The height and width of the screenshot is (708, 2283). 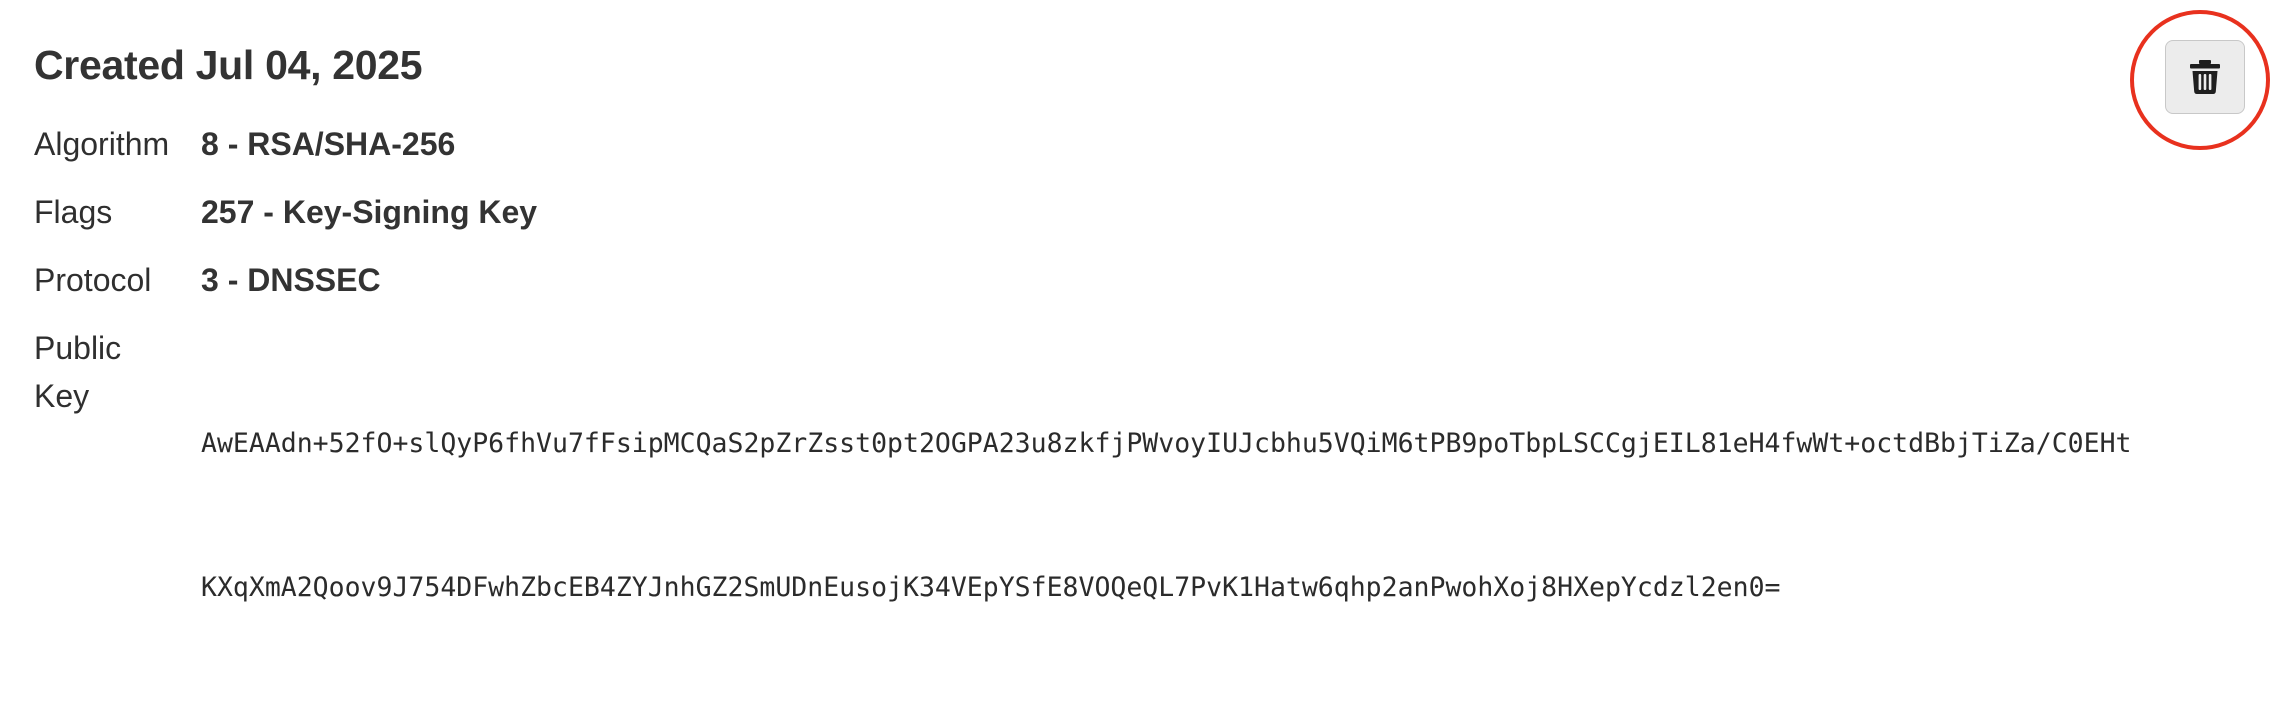 I want to click on trash-icon, so click(x=2205, y=77).